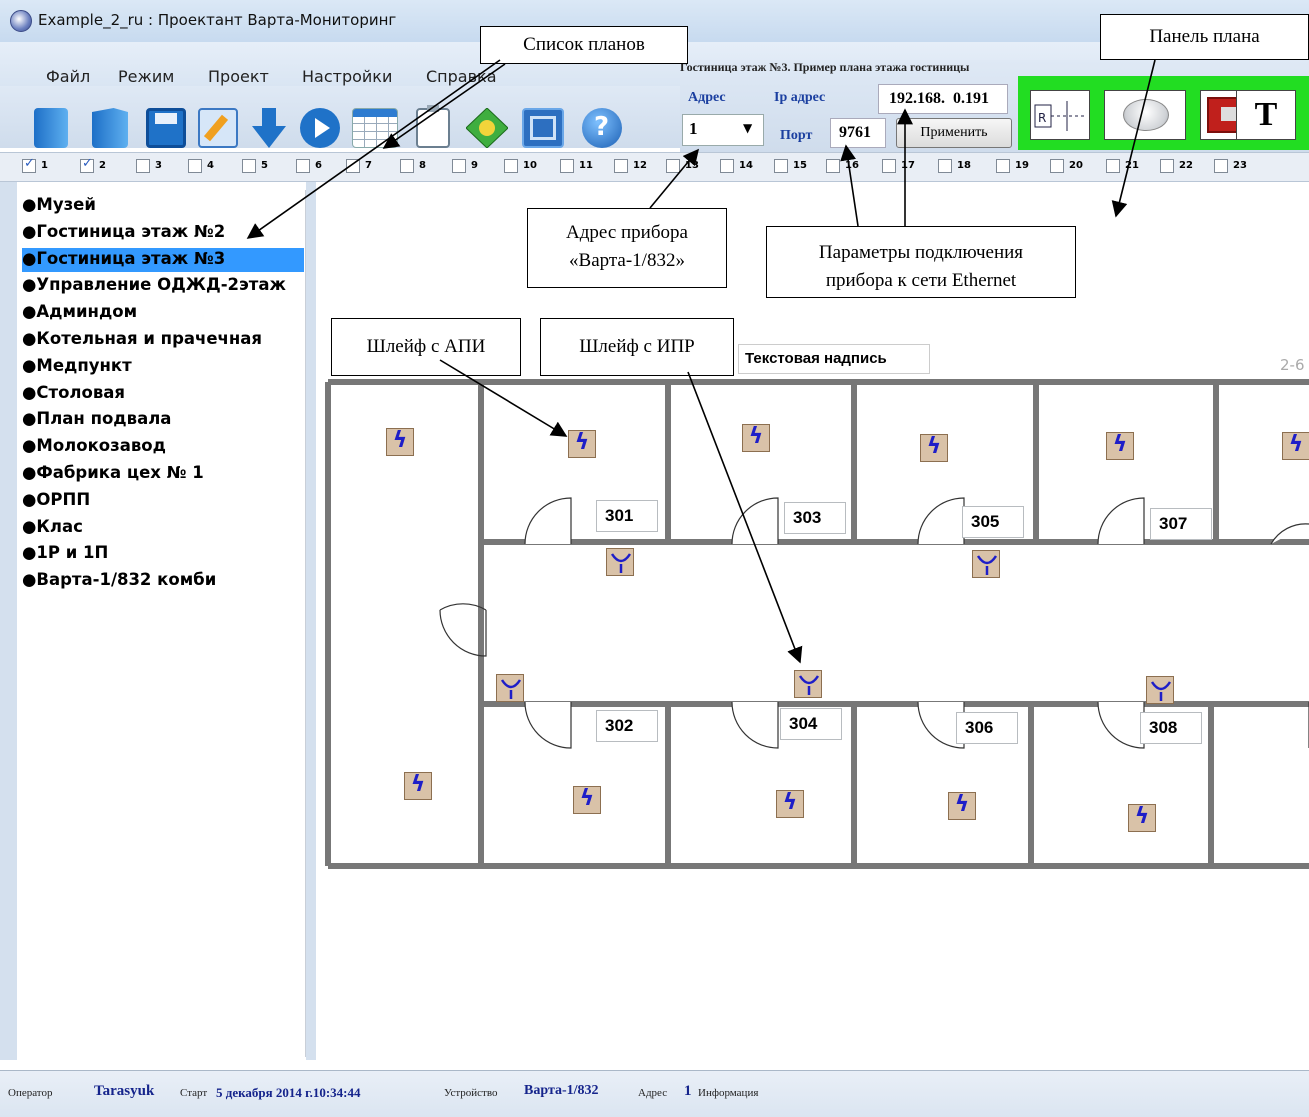  Describe the element at coordinates (987, 728) in the screenshot. I see `room-number: 306` at that location.